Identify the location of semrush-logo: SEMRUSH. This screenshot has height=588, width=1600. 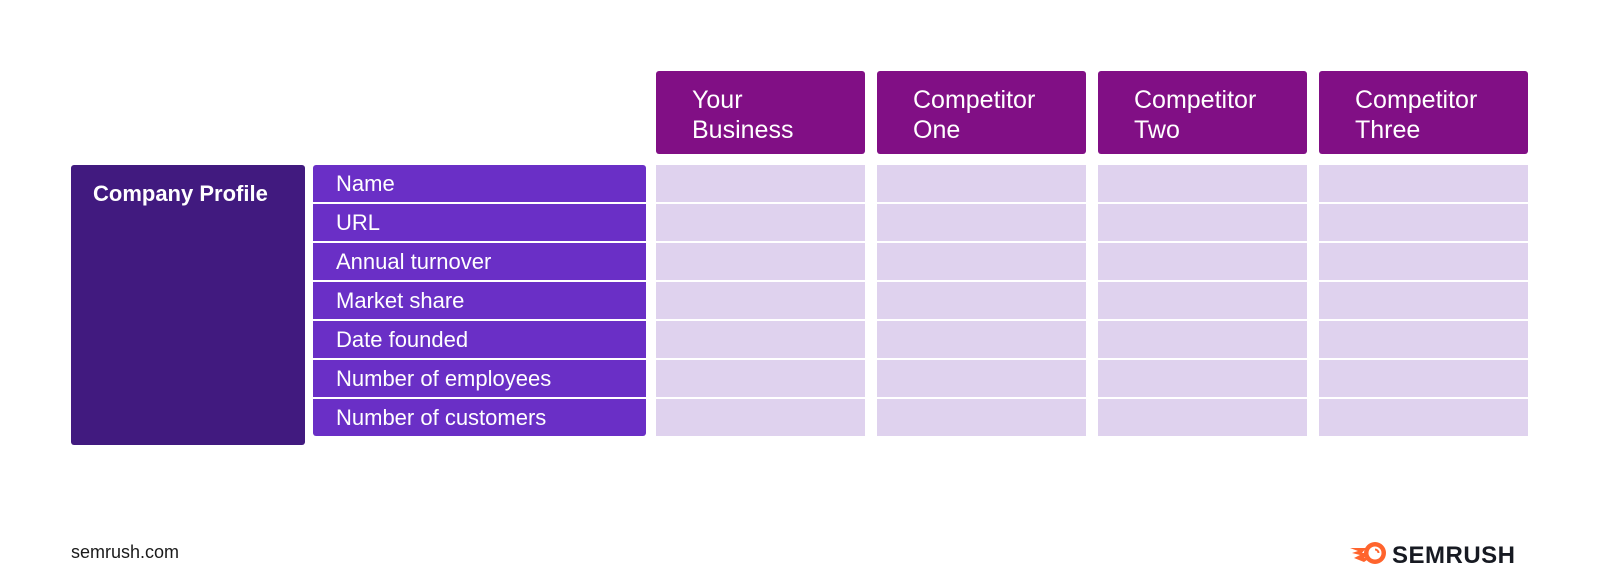
(1432, 555).